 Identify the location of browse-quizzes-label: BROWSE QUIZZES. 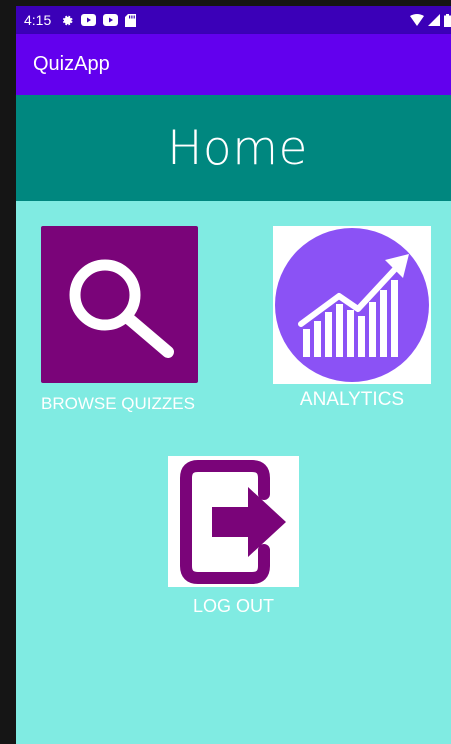
(118, 403).